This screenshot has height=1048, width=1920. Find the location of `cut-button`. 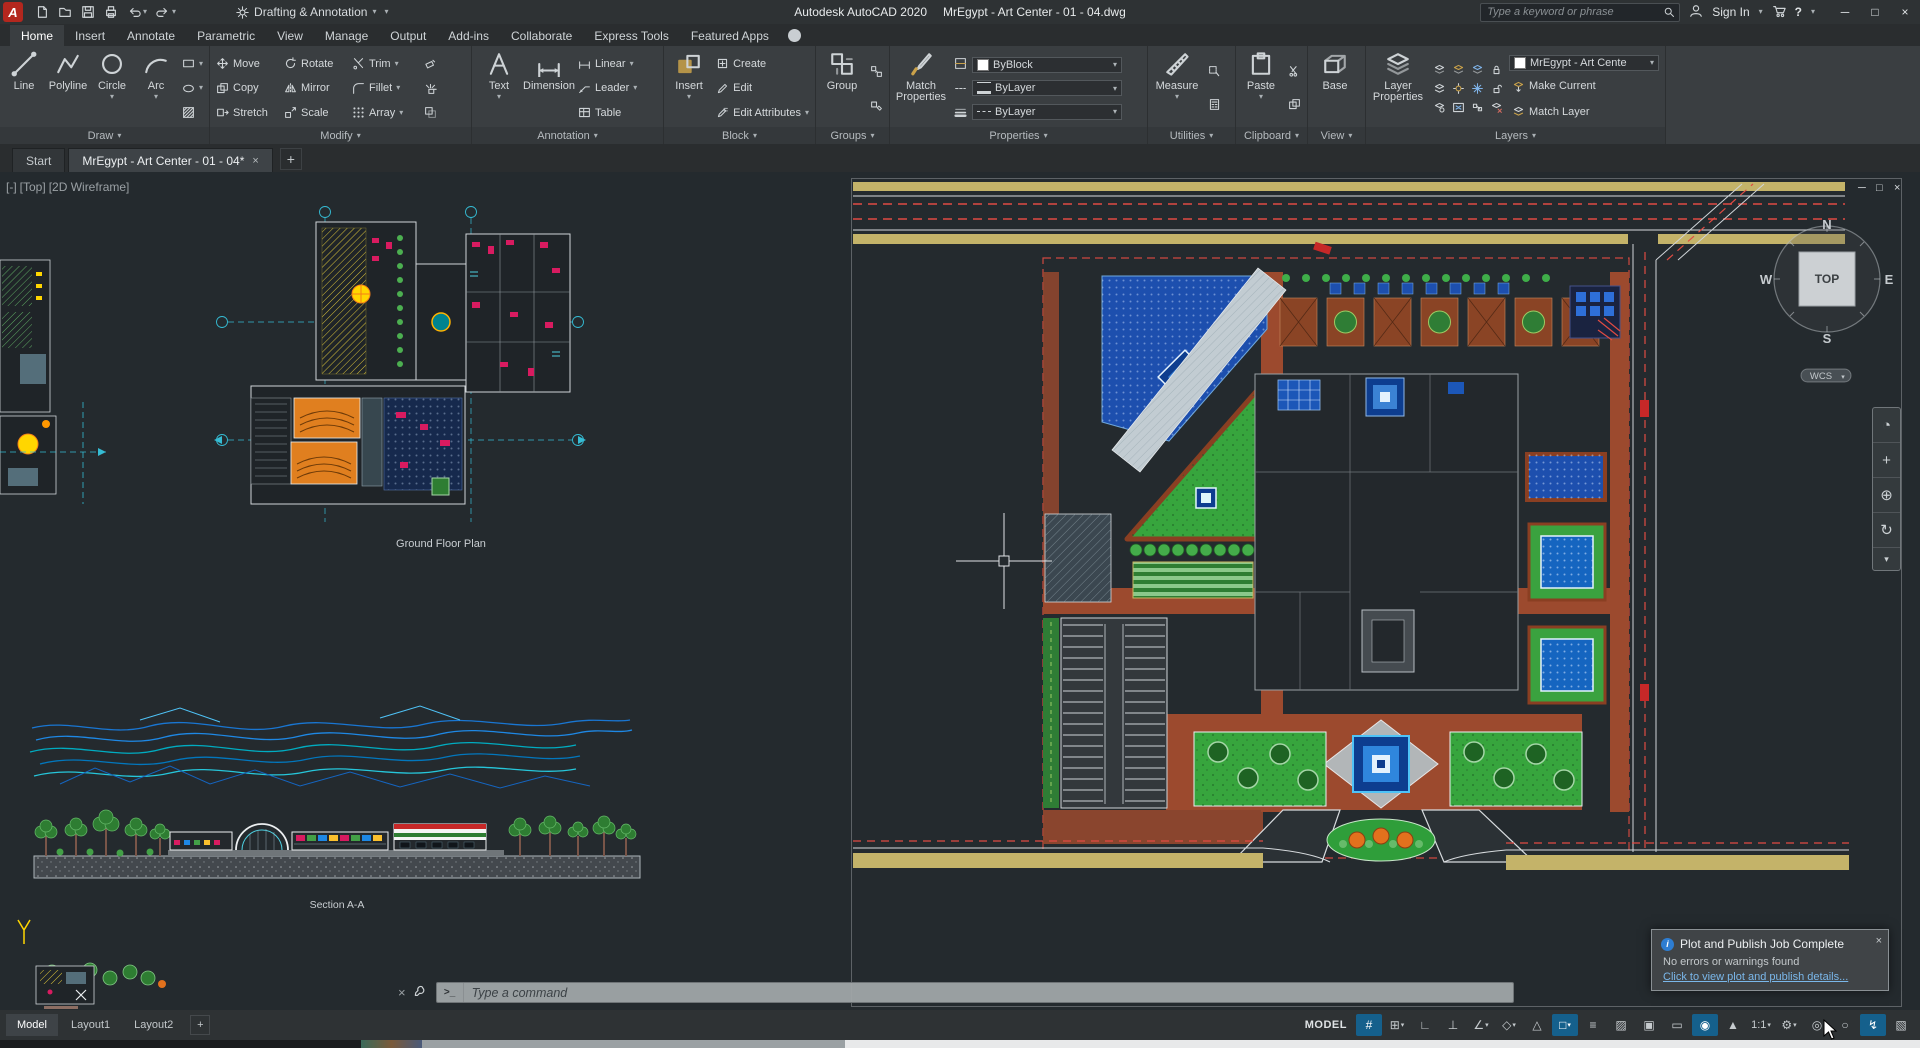

cut-button is located at coordinates (1294, 72).